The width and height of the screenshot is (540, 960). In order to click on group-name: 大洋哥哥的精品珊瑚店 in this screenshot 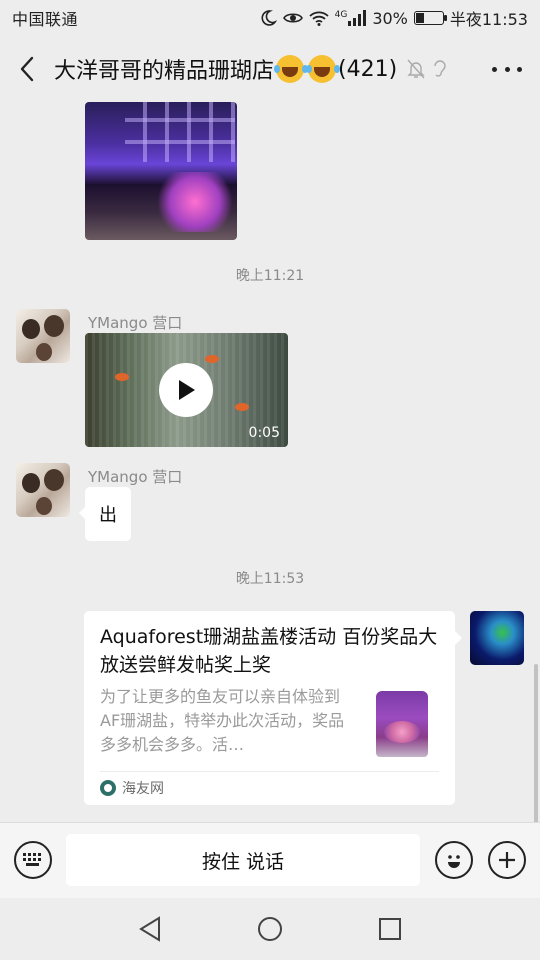, I will do `click(164, 71)`.